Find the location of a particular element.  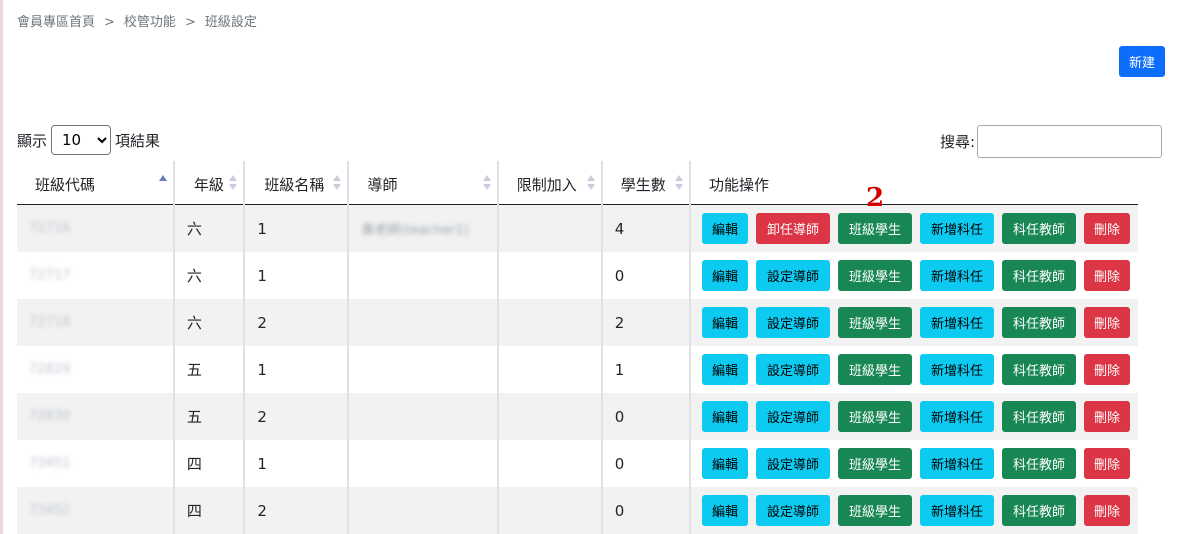

breadcrumb-current: 班級設定 is located at coordinates (230, 22).